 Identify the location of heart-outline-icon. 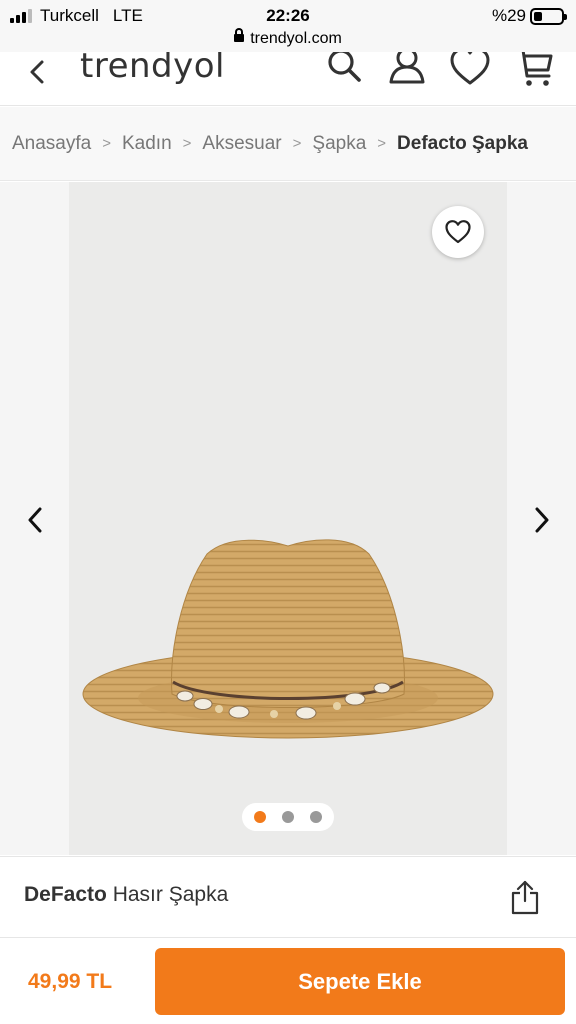
(458, 232).